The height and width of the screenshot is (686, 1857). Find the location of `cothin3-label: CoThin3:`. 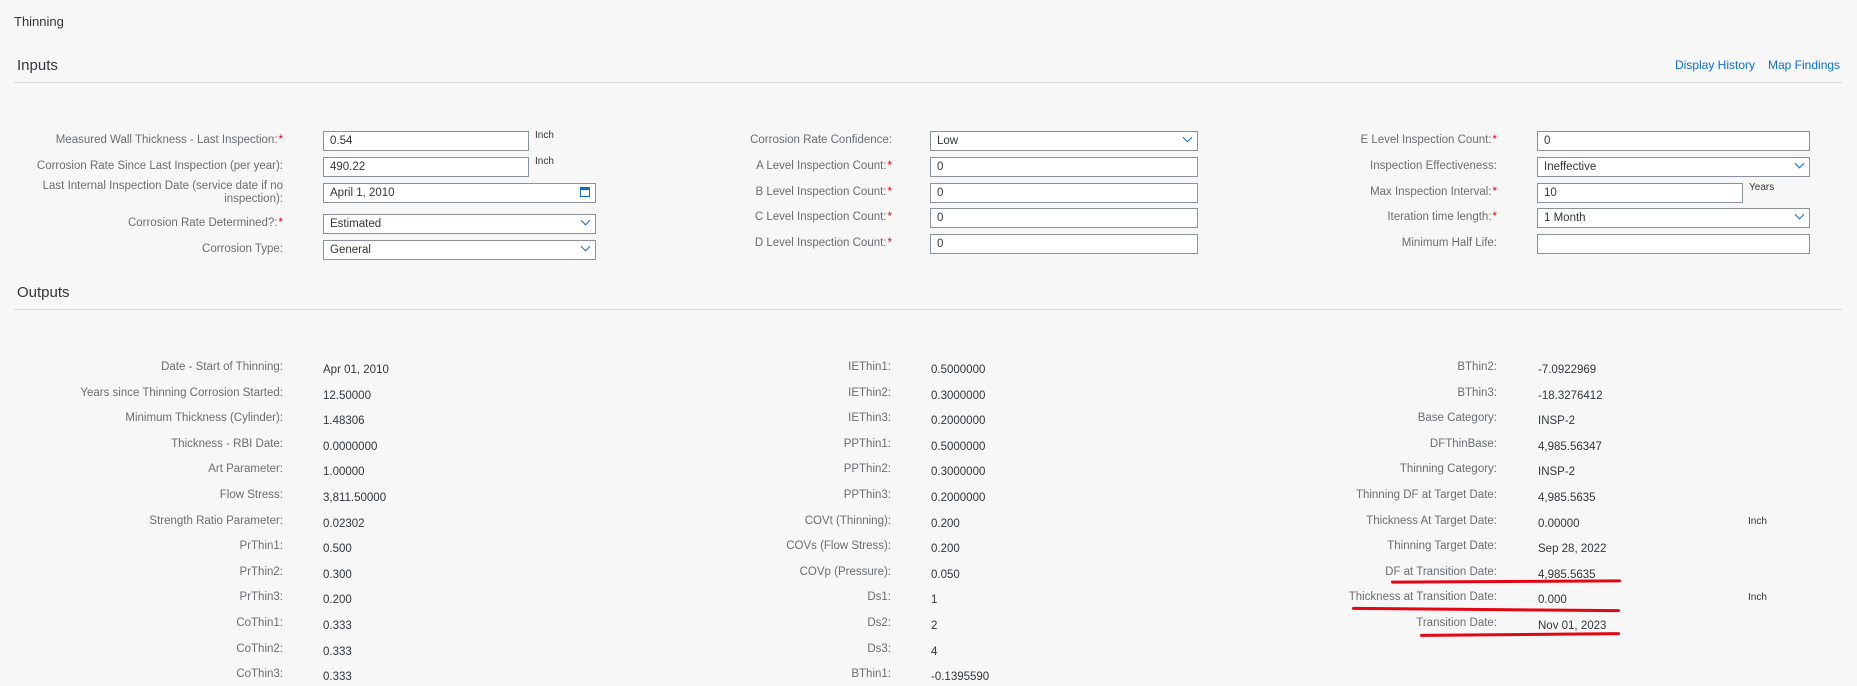

cothin3-label: CoThin3: is located at coordinates (259, 674).